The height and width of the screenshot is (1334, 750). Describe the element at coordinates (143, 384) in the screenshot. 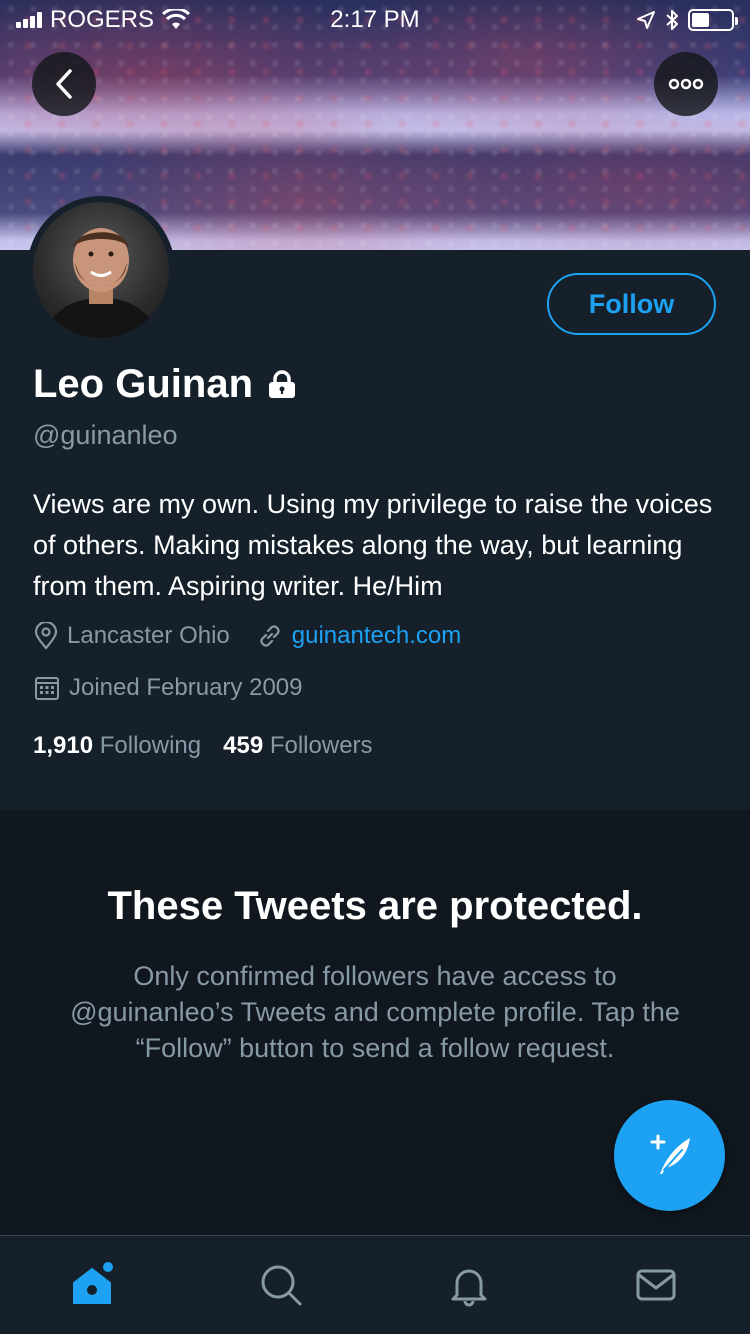

I see `profile-name: Leo Guinan` at that location.